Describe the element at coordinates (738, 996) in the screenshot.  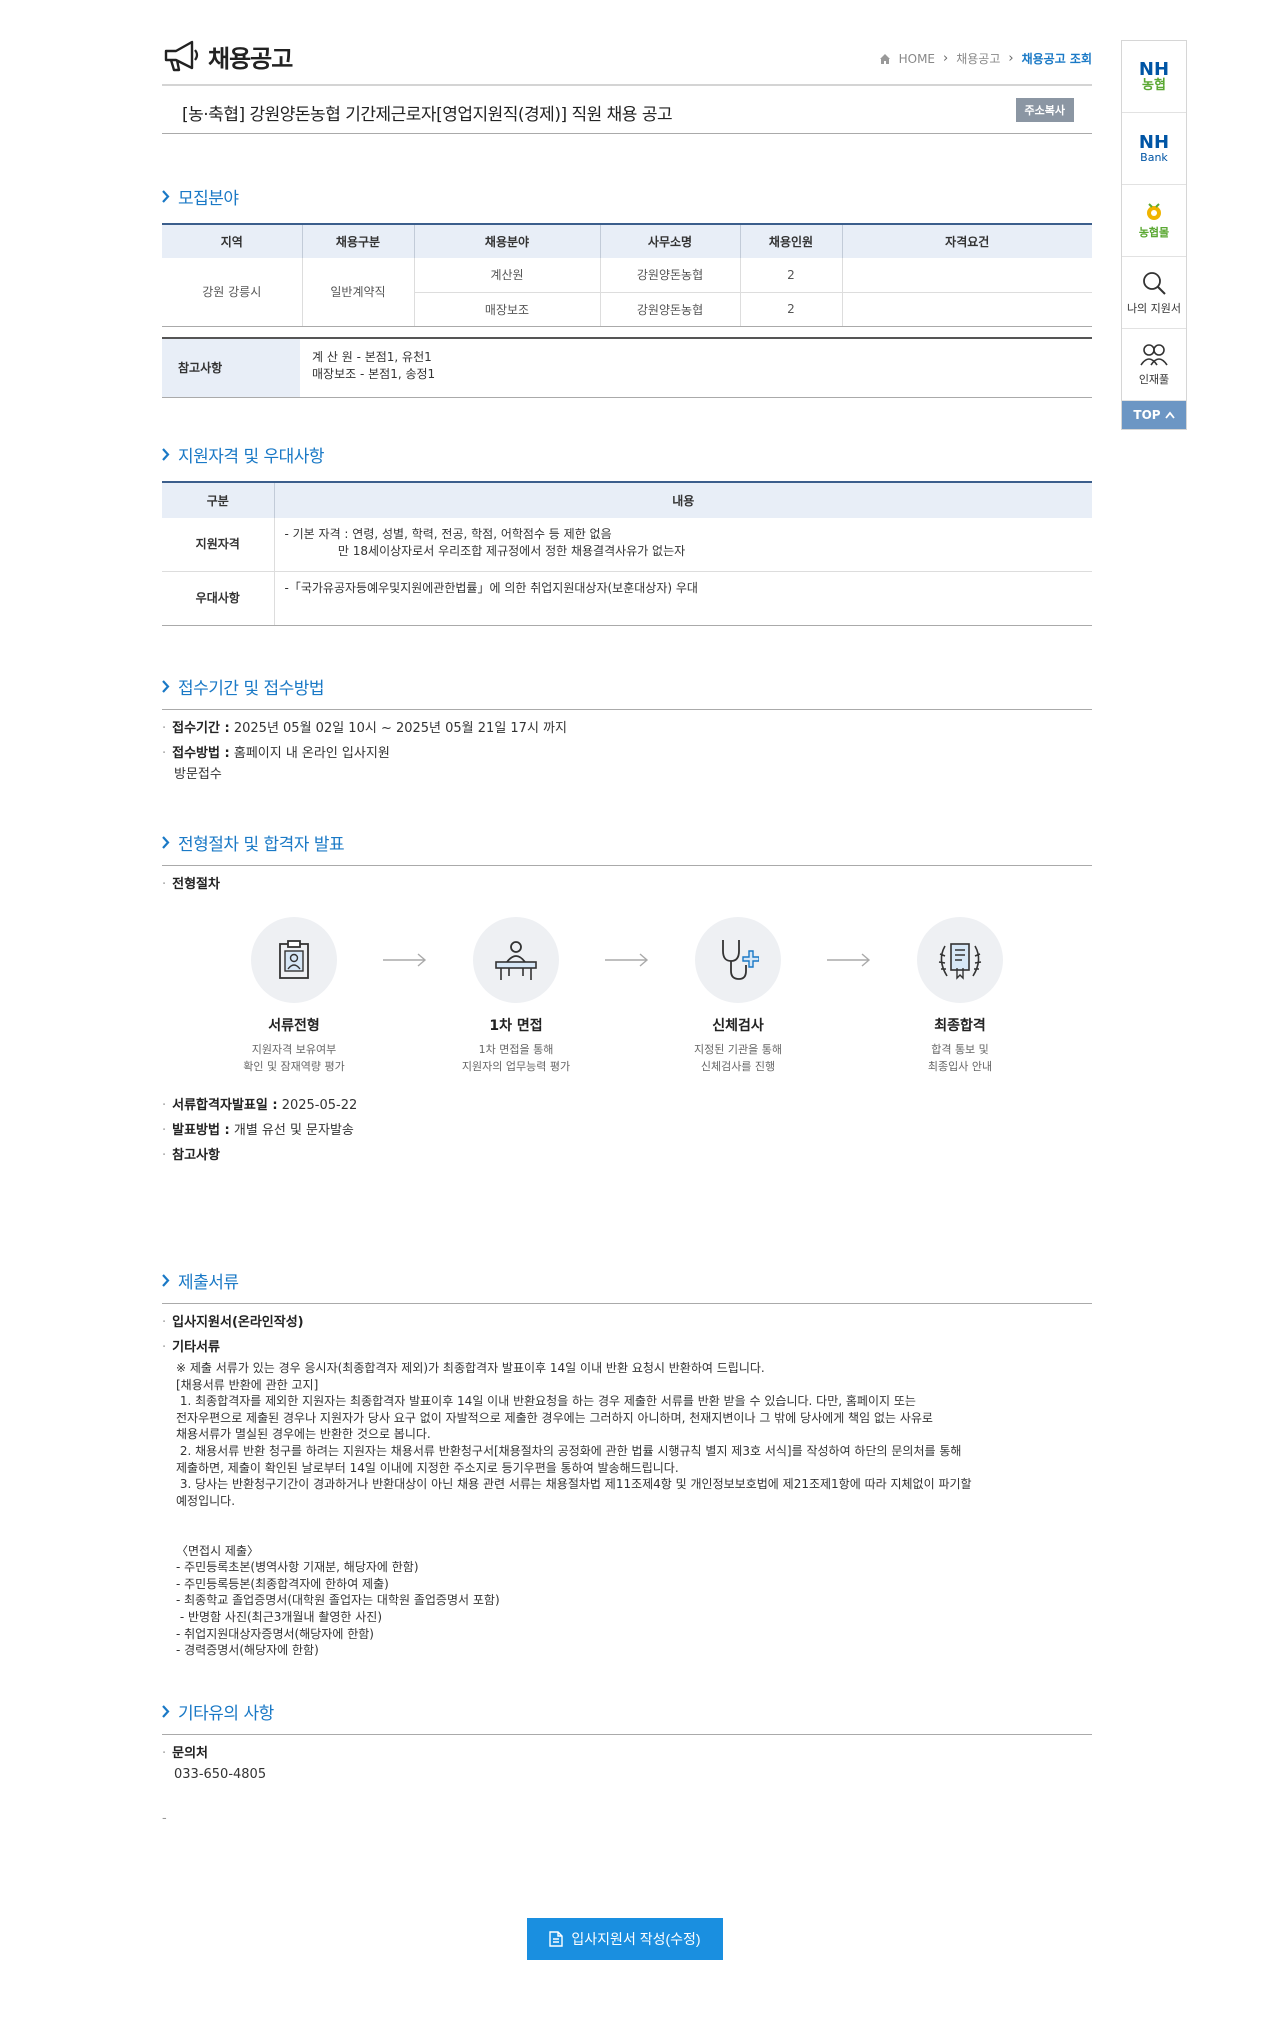
I see `step-medical: 신체검사 지정된 기관을 통해 신체검사를 진행` at that location.